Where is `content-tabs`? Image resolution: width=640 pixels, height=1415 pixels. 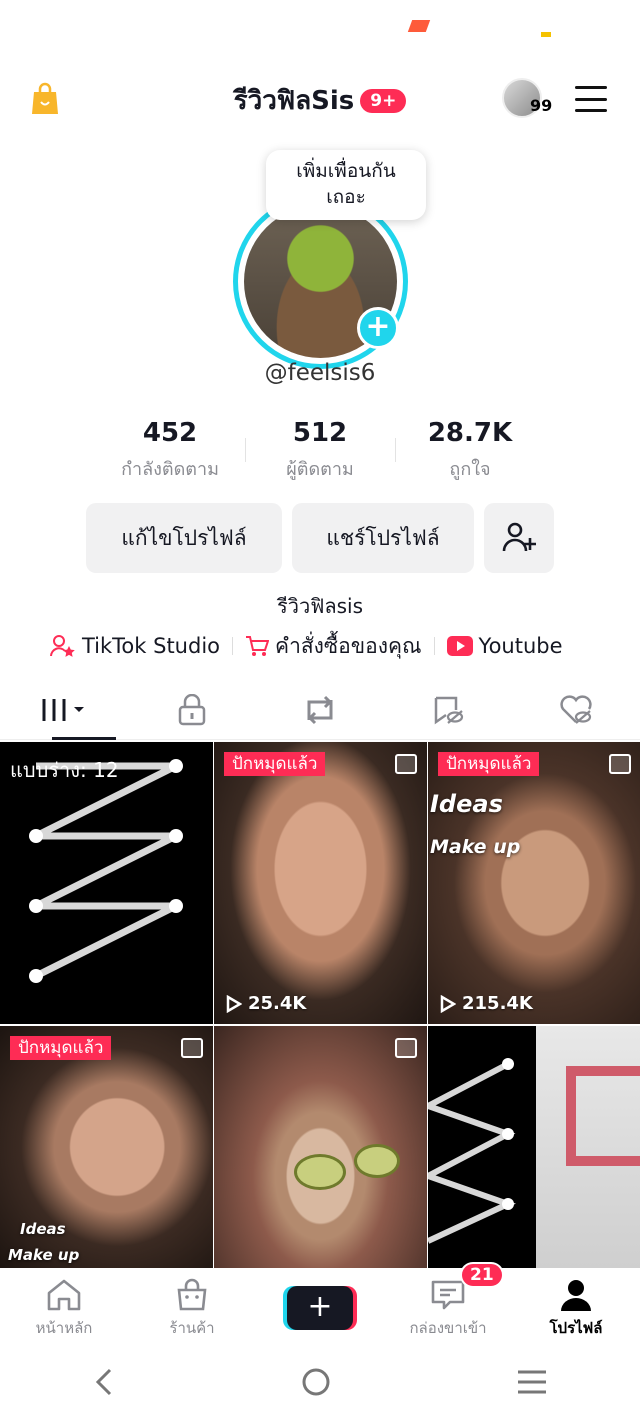 content-tabs is located at coordinates (320, 710).